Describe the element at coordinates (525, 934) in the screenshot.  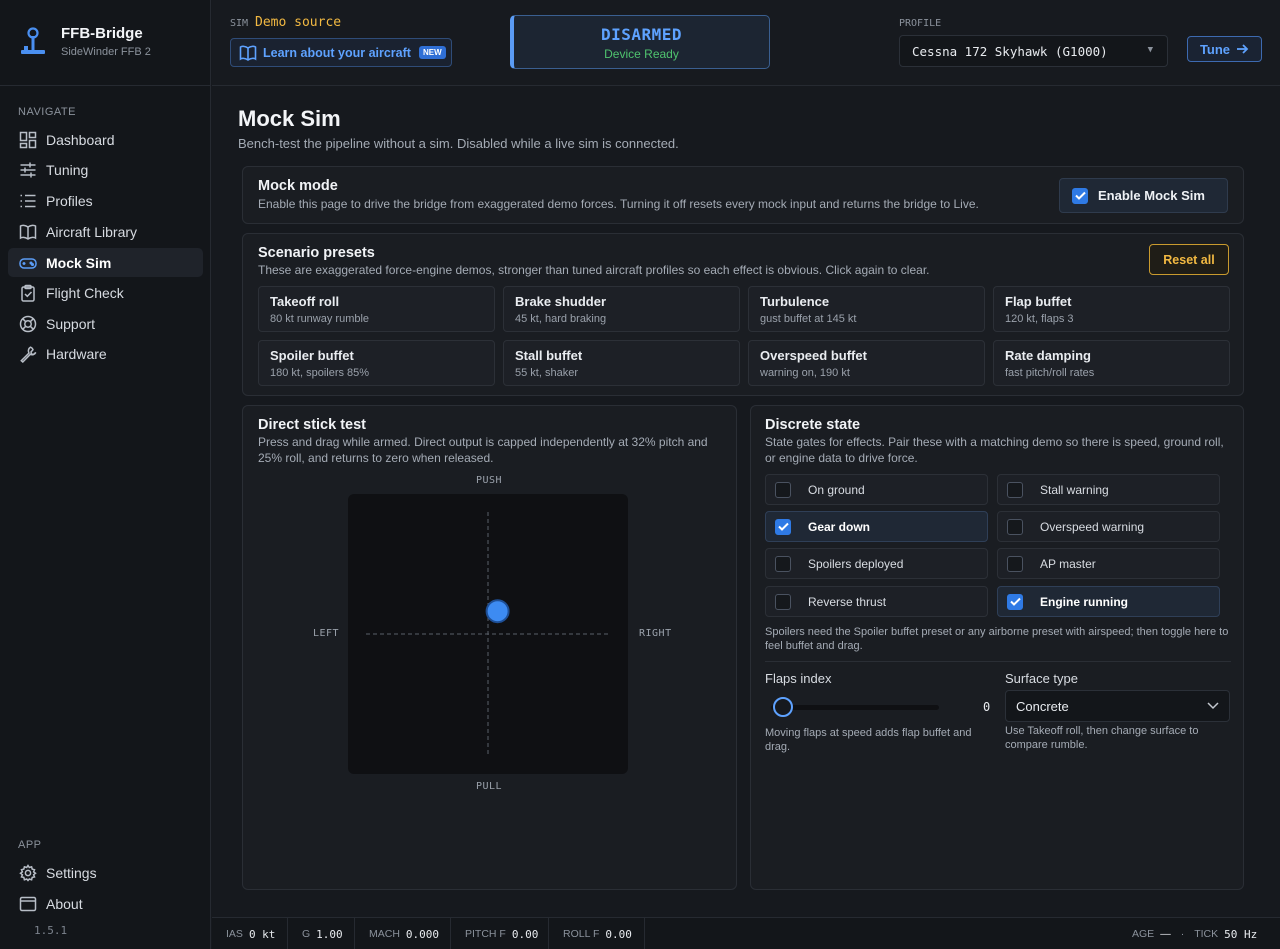
I see `stat-value: 0.00` at that location.